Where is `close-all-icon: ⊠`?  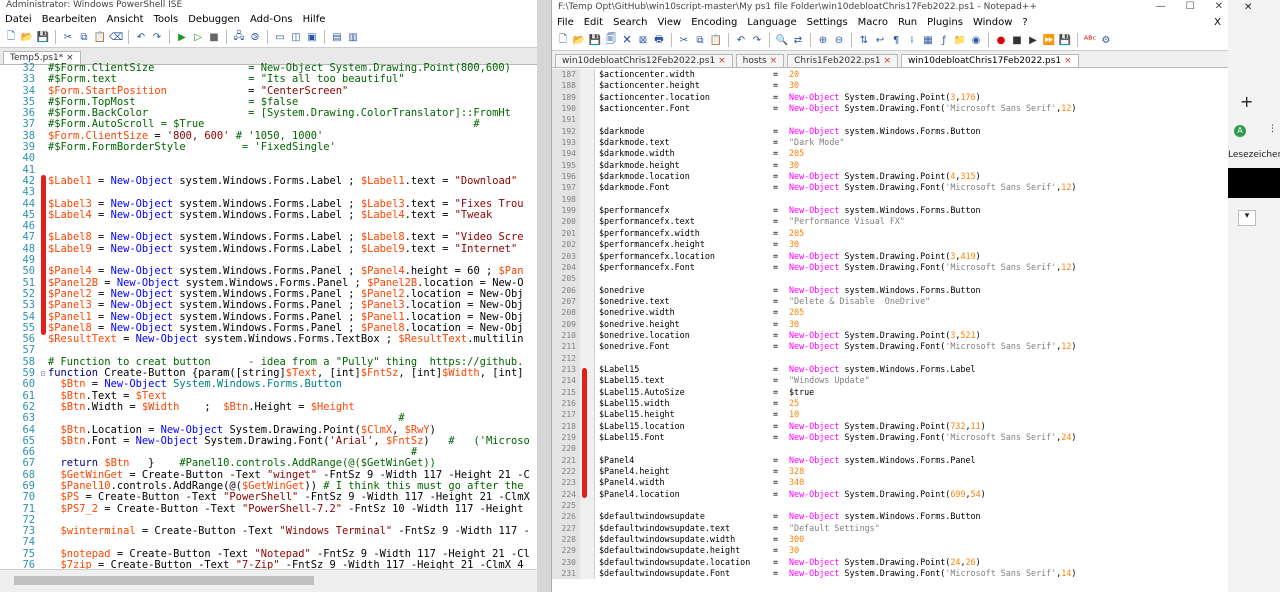
close-all-icon: ⊠ is located at coordinates (643, 40).